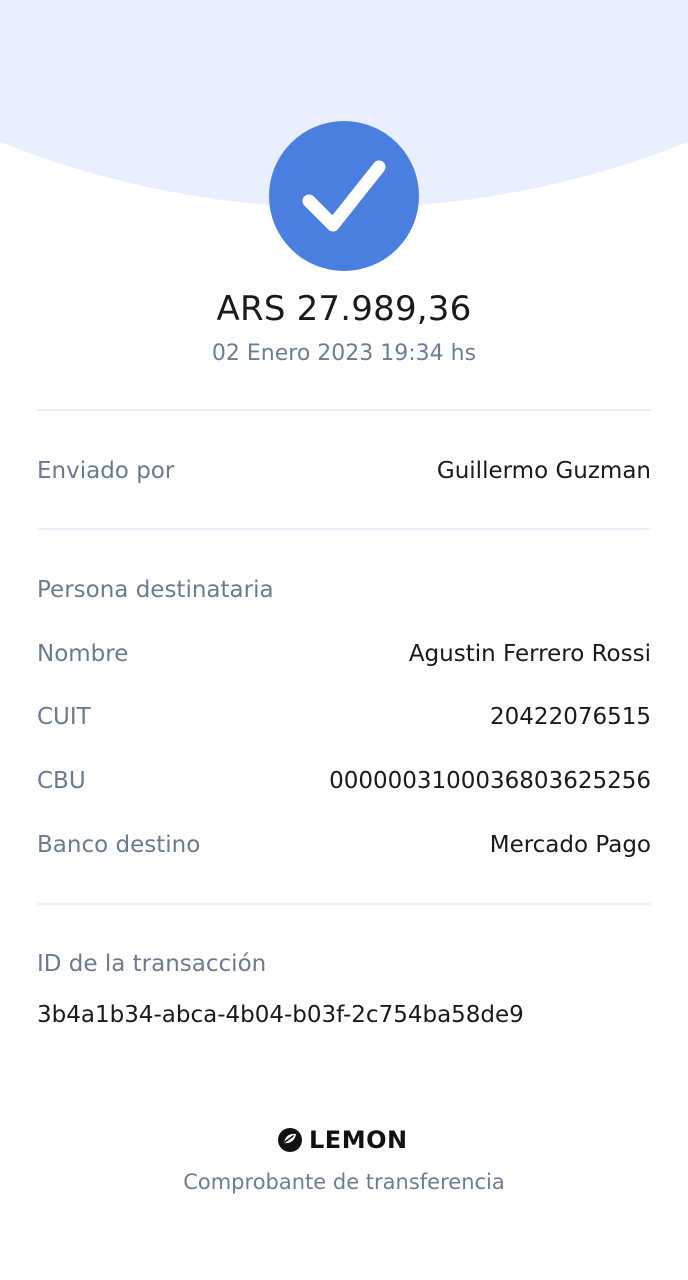 Image resolution: width=688 pixels, height=1280 pixels. What do you see at coordinates (358, 1140) in the screenshot?
I see `brand-name: LEMON` at bounding box center [358, 1140].